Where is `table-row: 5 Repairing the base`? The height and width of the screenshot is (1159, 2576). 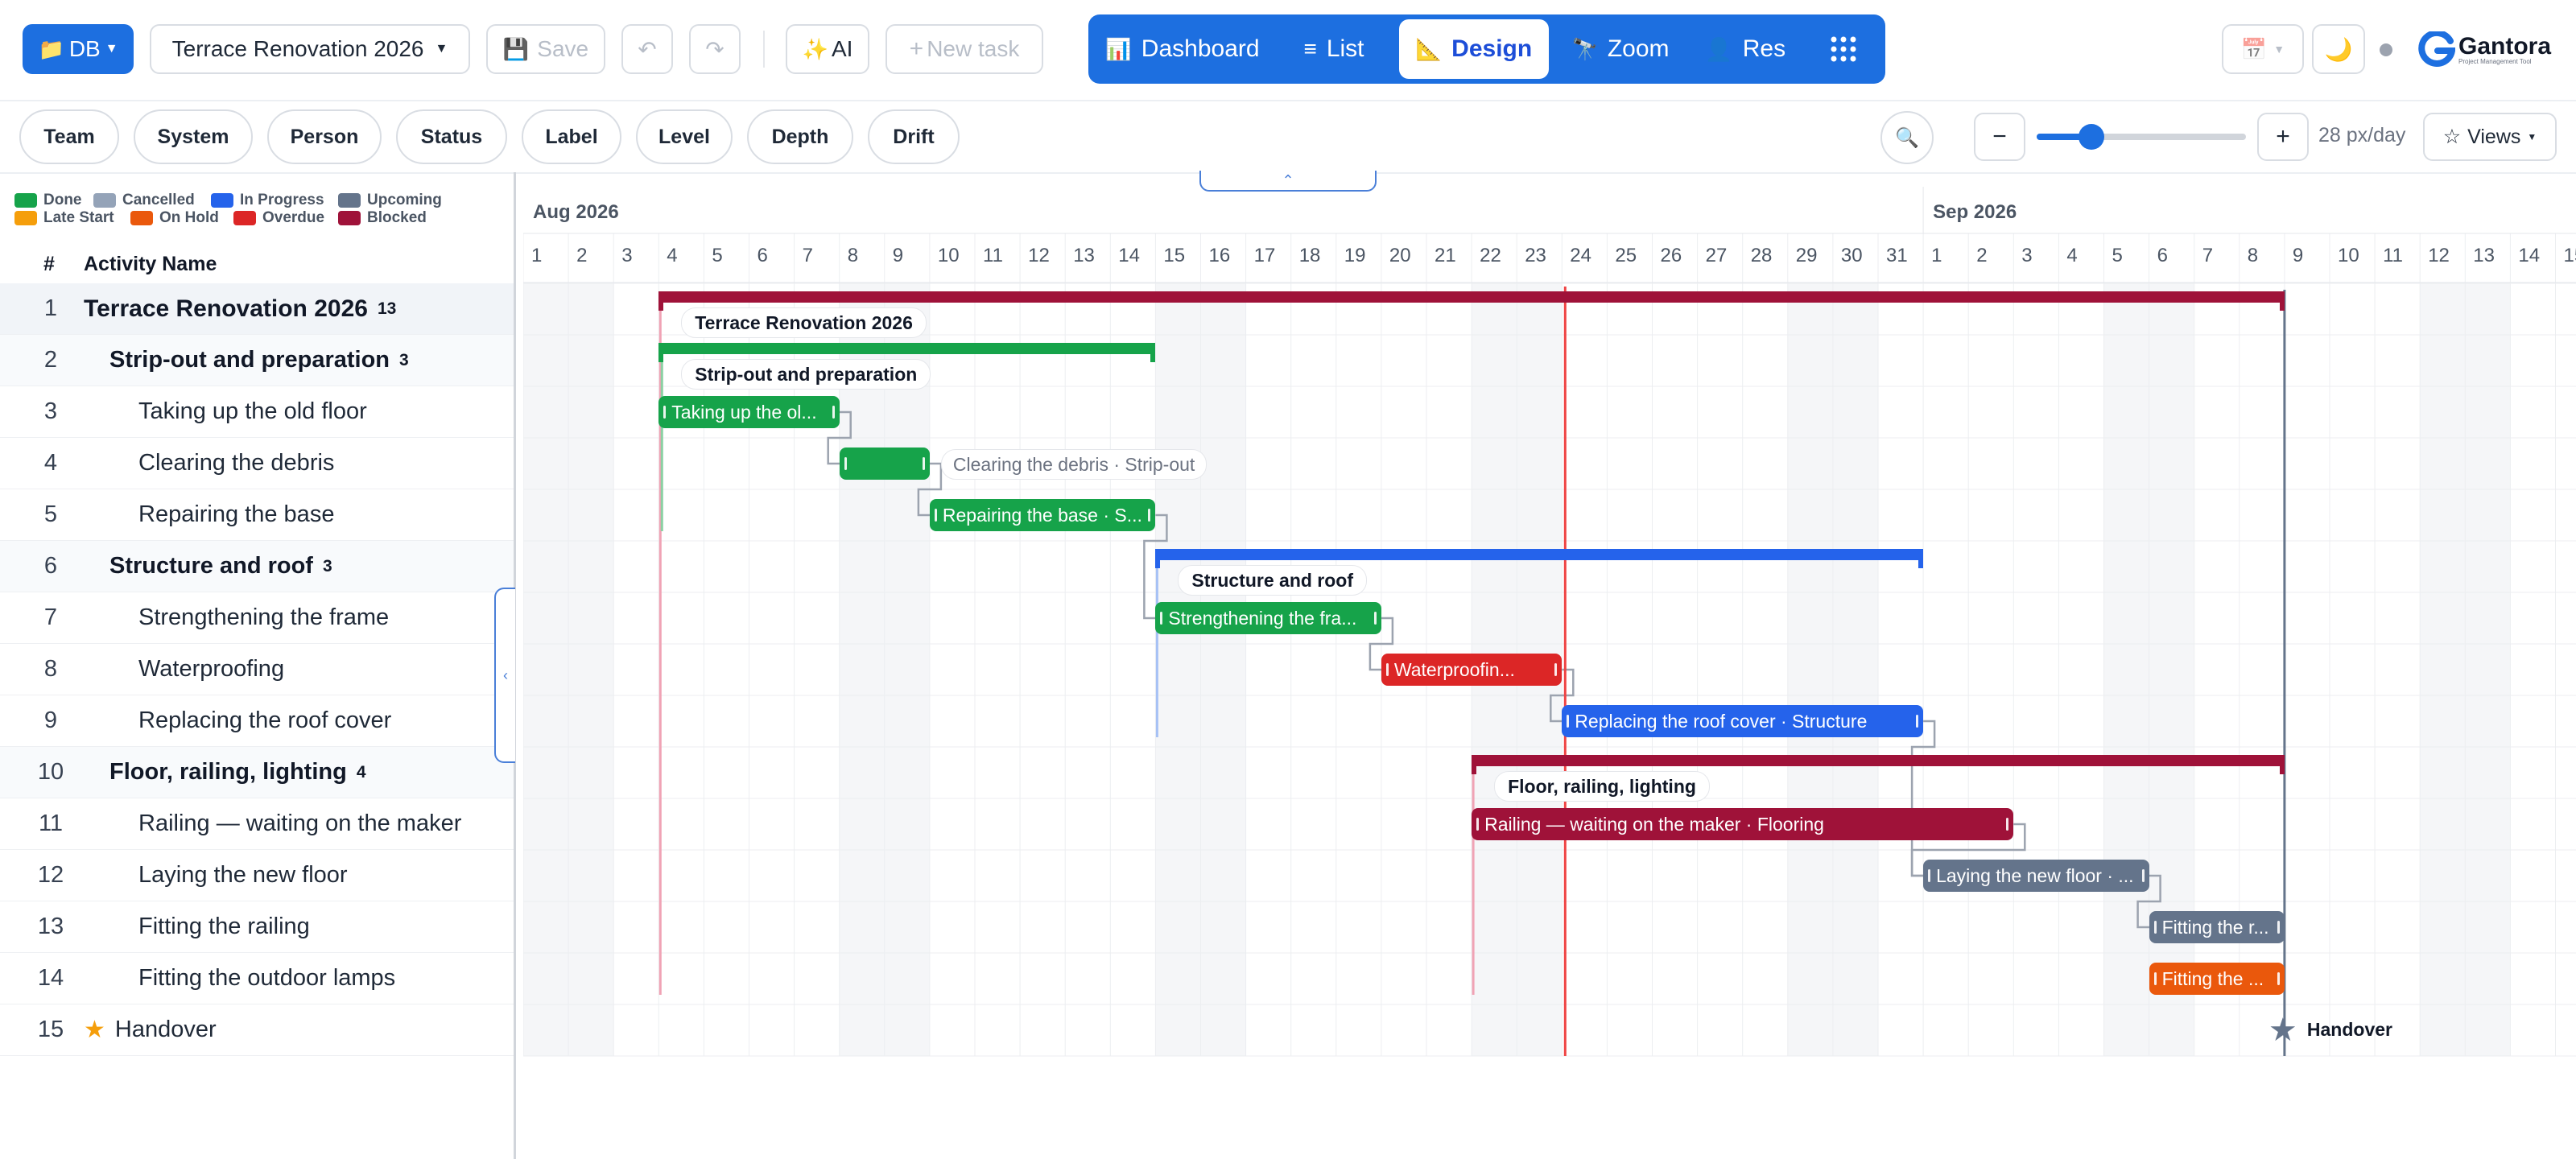 table-row: 5 Repairing the base is located at coordinates (257, 515).